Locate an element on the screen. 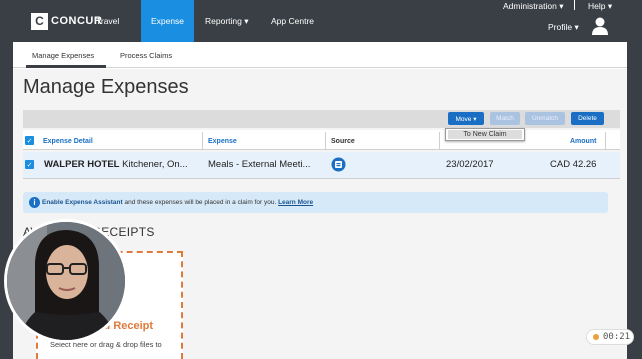 This screenshot has width=642, height=359. subnav-process-claims: Process Claims is located at coordinates (146, 55).